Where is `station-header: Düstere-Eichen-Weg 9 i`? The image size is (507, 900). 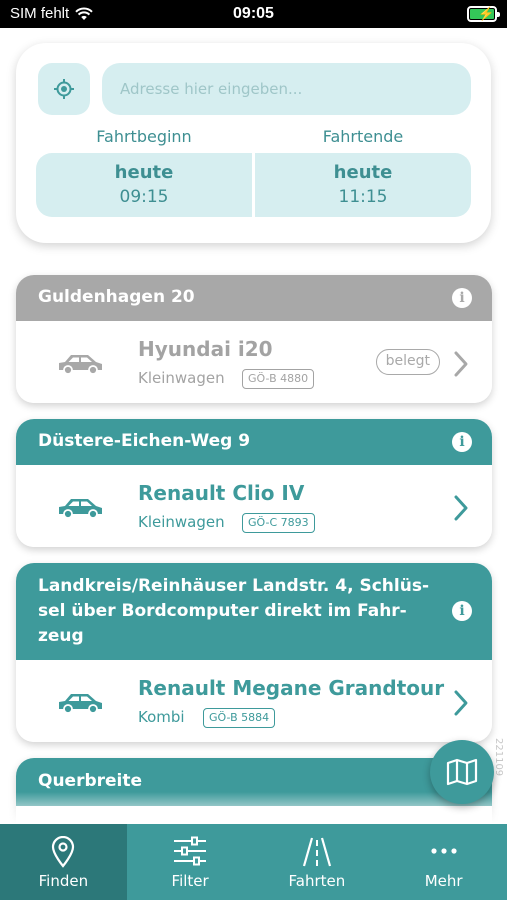
station-header: Düstere-Eichen-Weg 9 i is located at coordinates (254, 442).